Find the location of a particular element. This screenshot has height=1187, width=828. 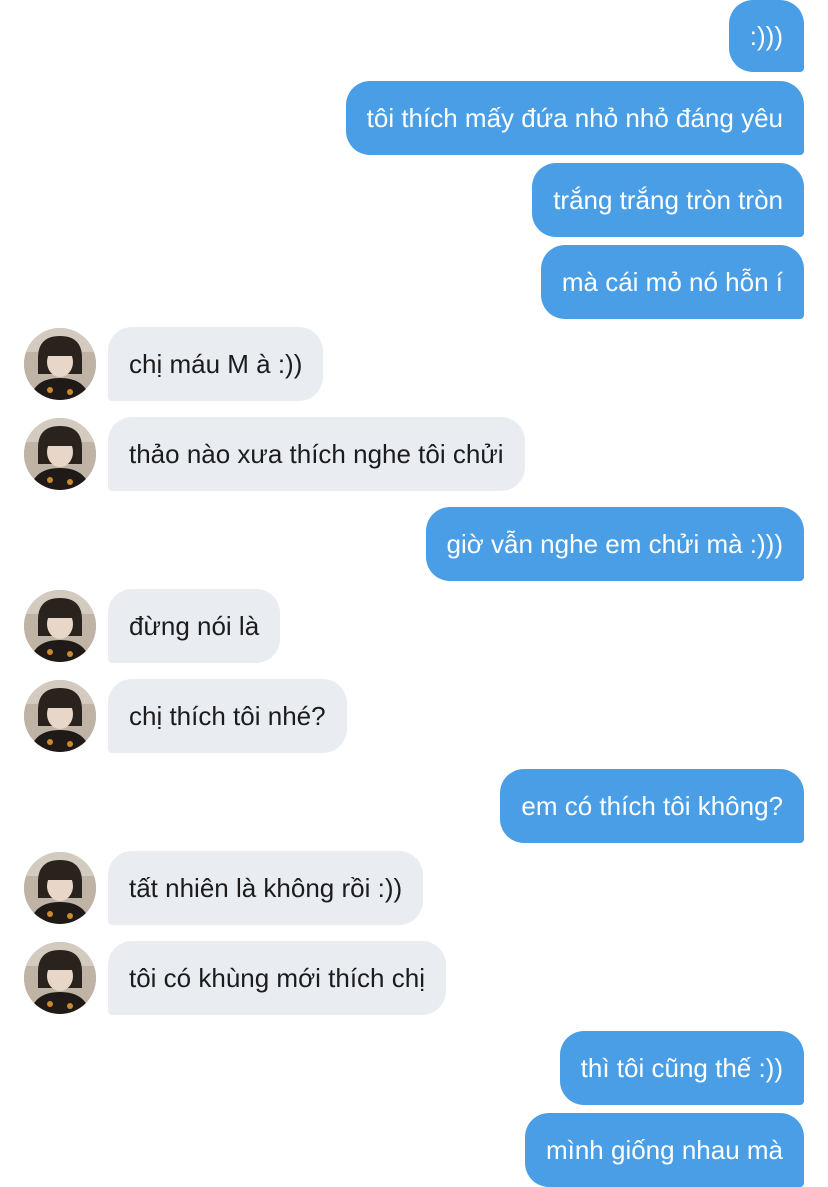

sent-message-bubble: thì tôi cũng thế :)) is located at coordinates (681, 1068).